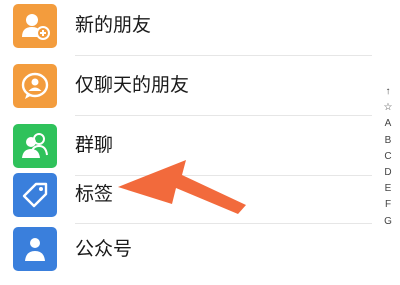  I want to click on divider, so click(223, 223).